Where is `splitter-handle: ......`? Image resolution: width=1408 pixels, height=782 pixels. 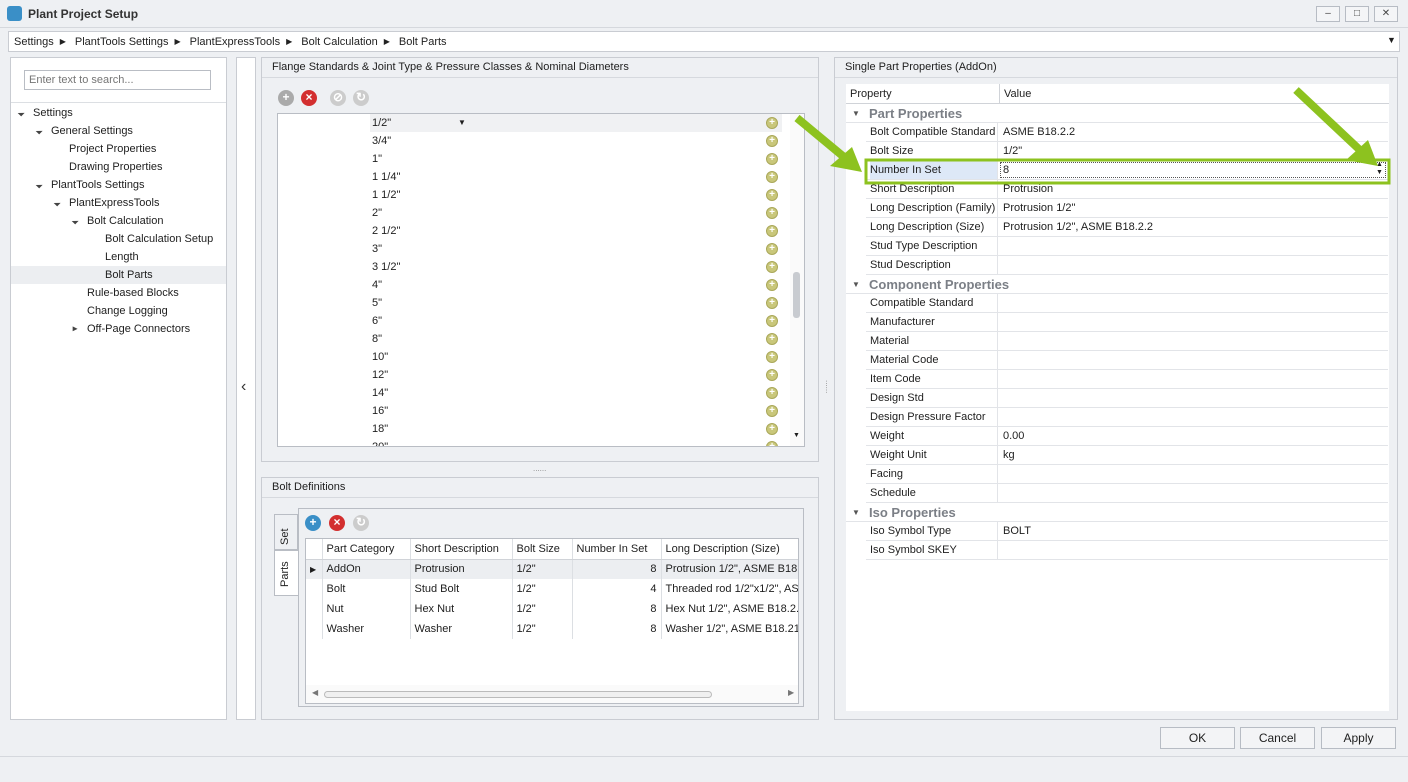 splitter-handle: ...... is located at coordinates (828, 386).